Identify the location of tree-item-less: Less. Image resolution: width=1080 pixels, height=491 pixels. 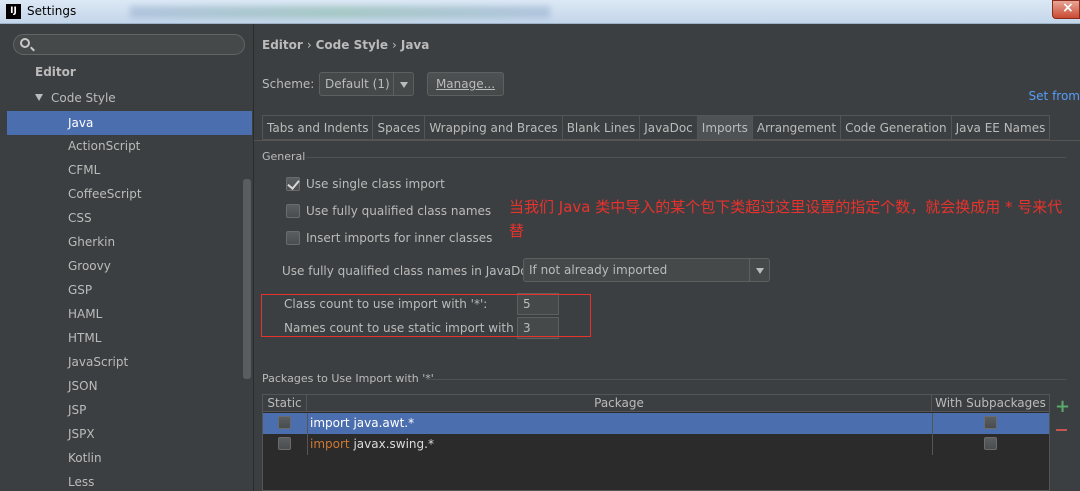
(126, 480).